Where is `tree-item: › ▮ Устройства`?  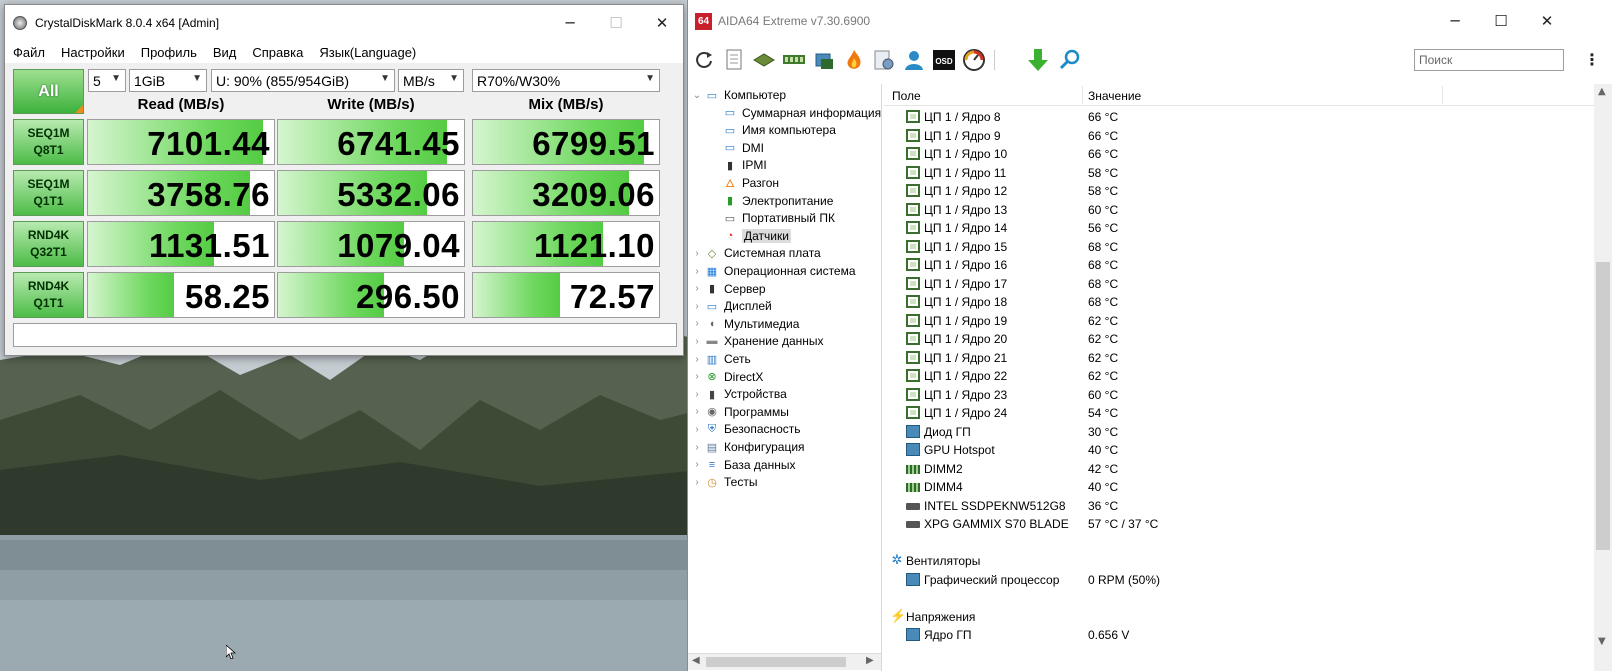 tree-item: › ▮ Устройства is located at coordinates (738, 394).